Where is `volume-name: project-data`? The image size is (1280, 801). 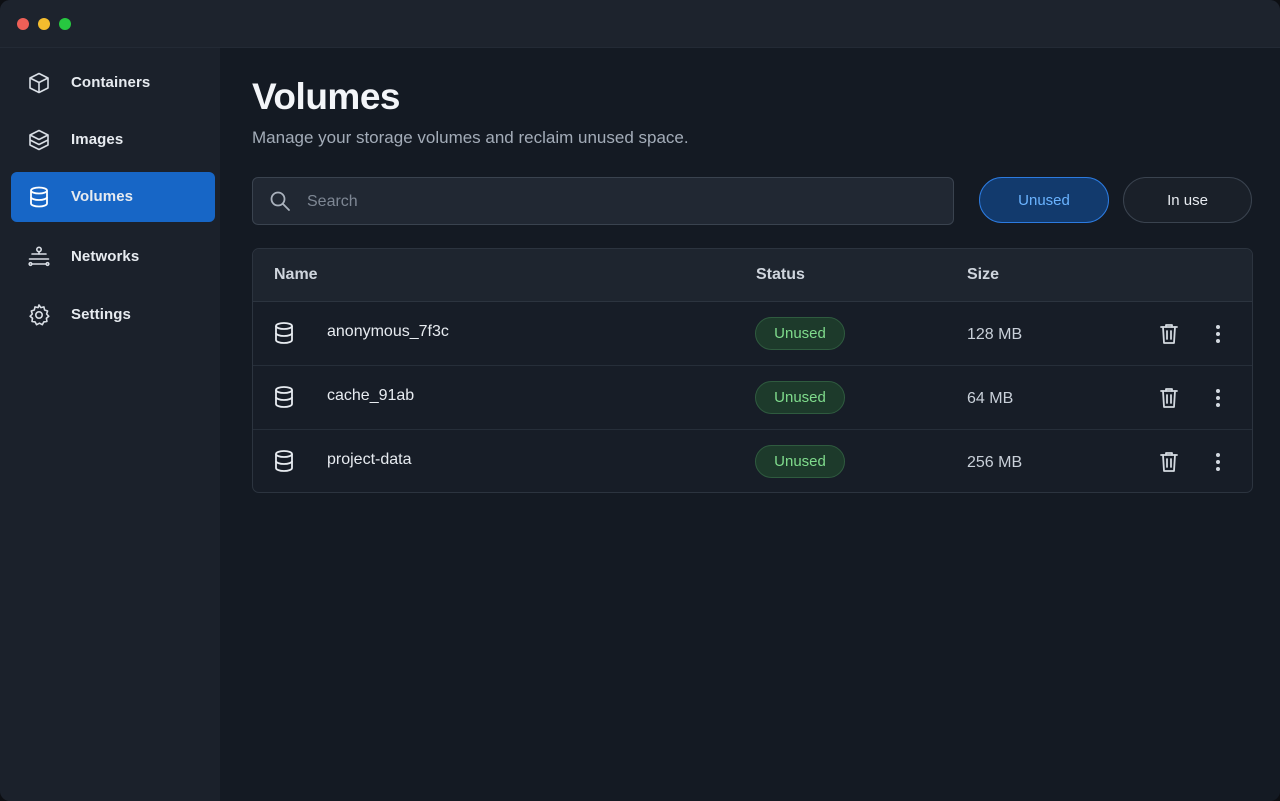
volume-name: project-data is located at coordinates (369, 459).